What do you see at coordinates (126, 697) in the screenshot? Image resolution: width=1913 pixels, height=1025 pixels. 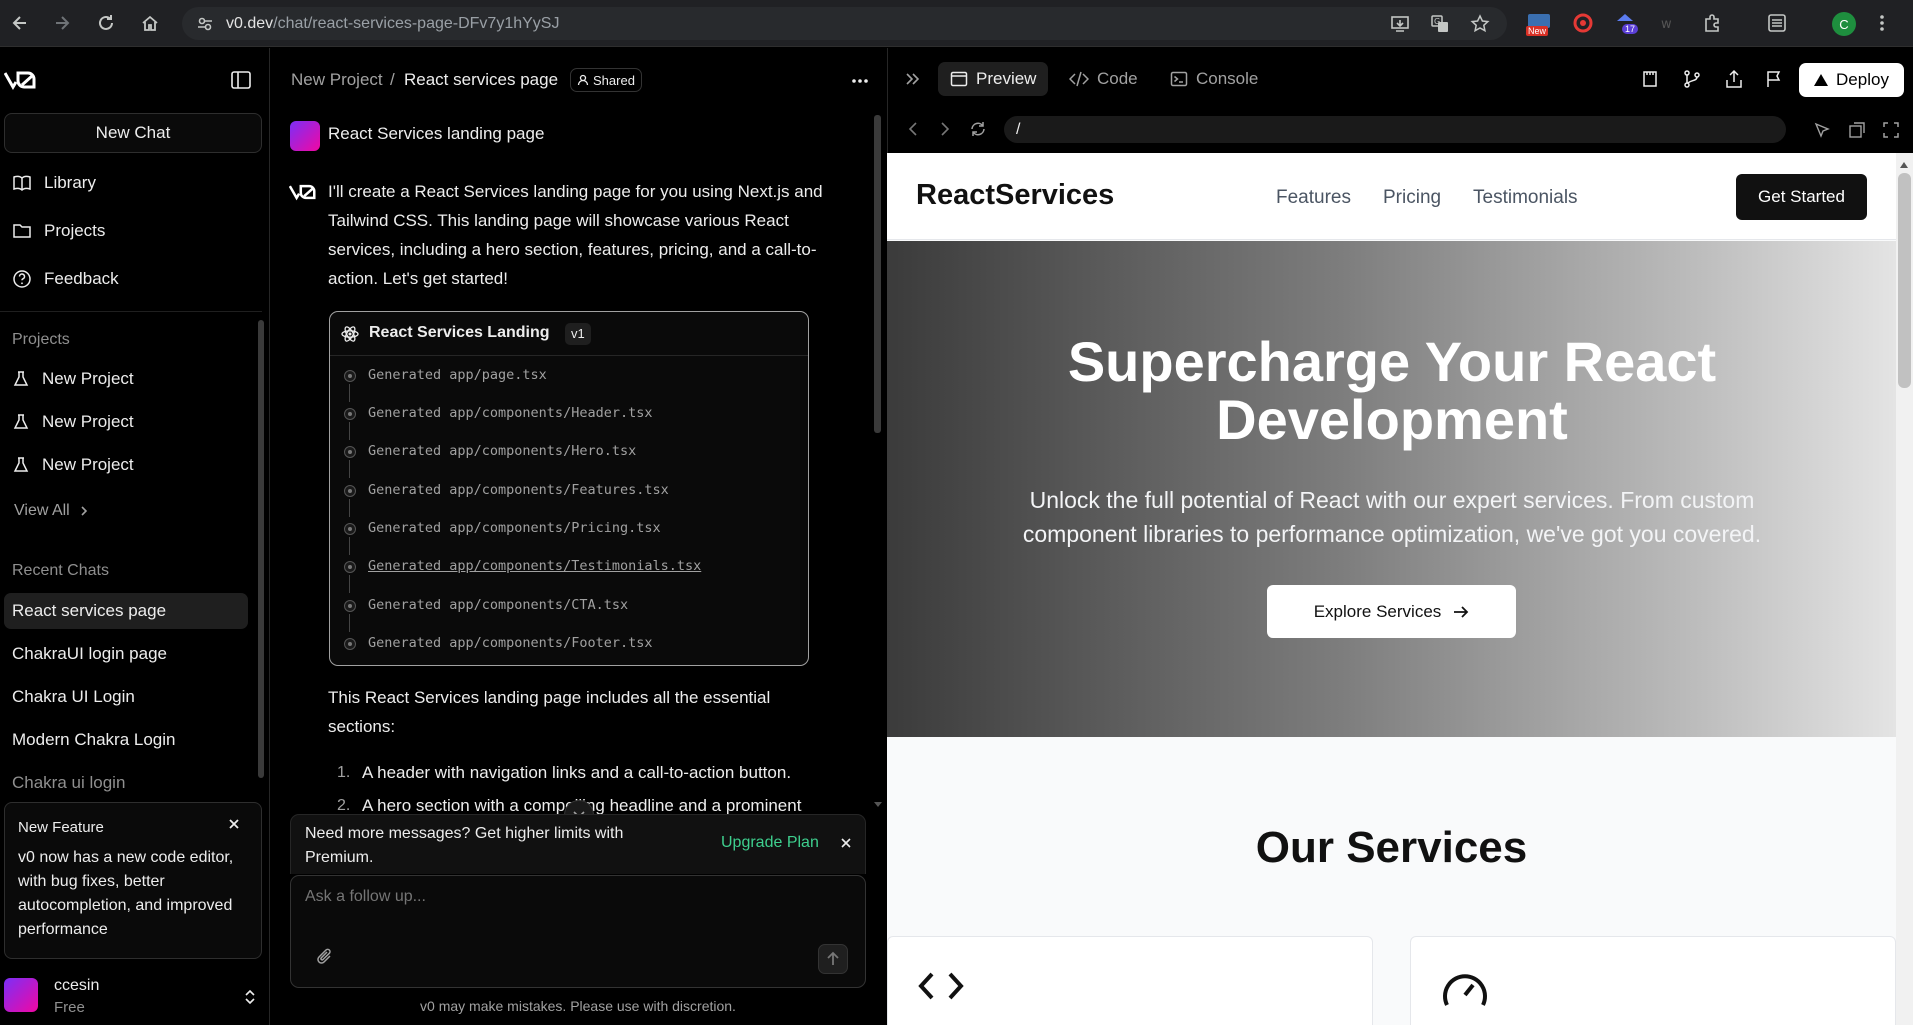 I see `recent-chat-item: Chakra UI Login` at bounding box center [126, 697].